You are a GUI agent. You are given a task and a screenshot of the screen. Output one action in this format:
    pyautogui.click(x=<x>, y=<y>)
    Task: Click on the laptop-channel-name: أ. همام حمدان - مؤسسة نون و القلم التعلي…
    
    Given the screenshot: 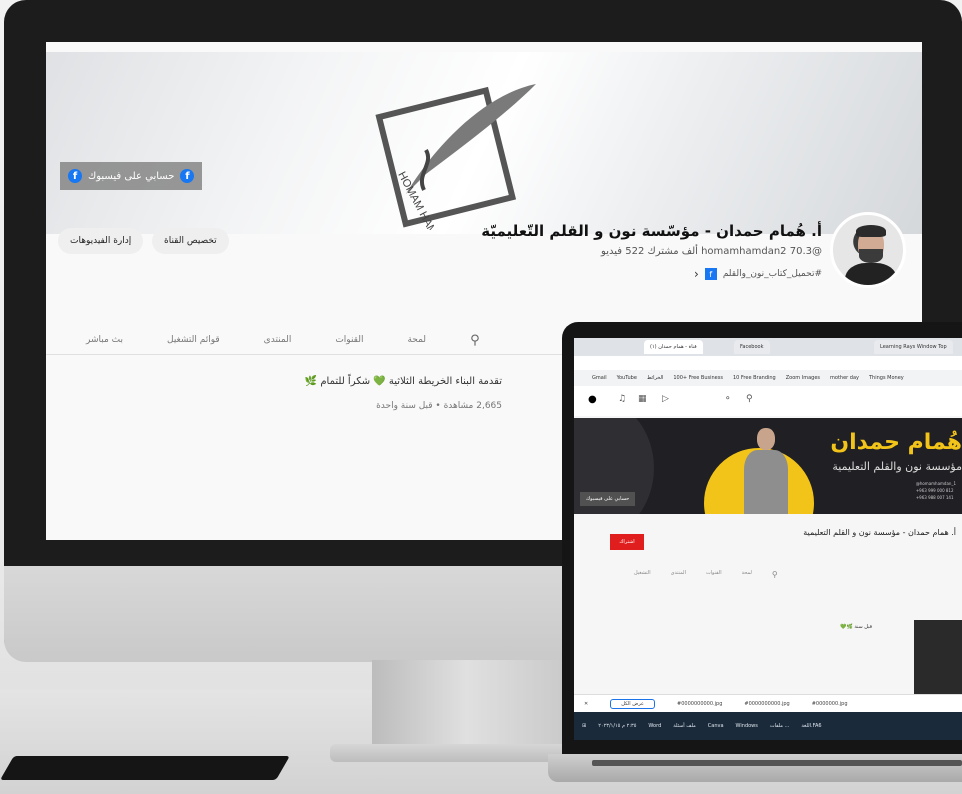 What is the action you would take?
    pyautogui.click(x=879, y=532)
    